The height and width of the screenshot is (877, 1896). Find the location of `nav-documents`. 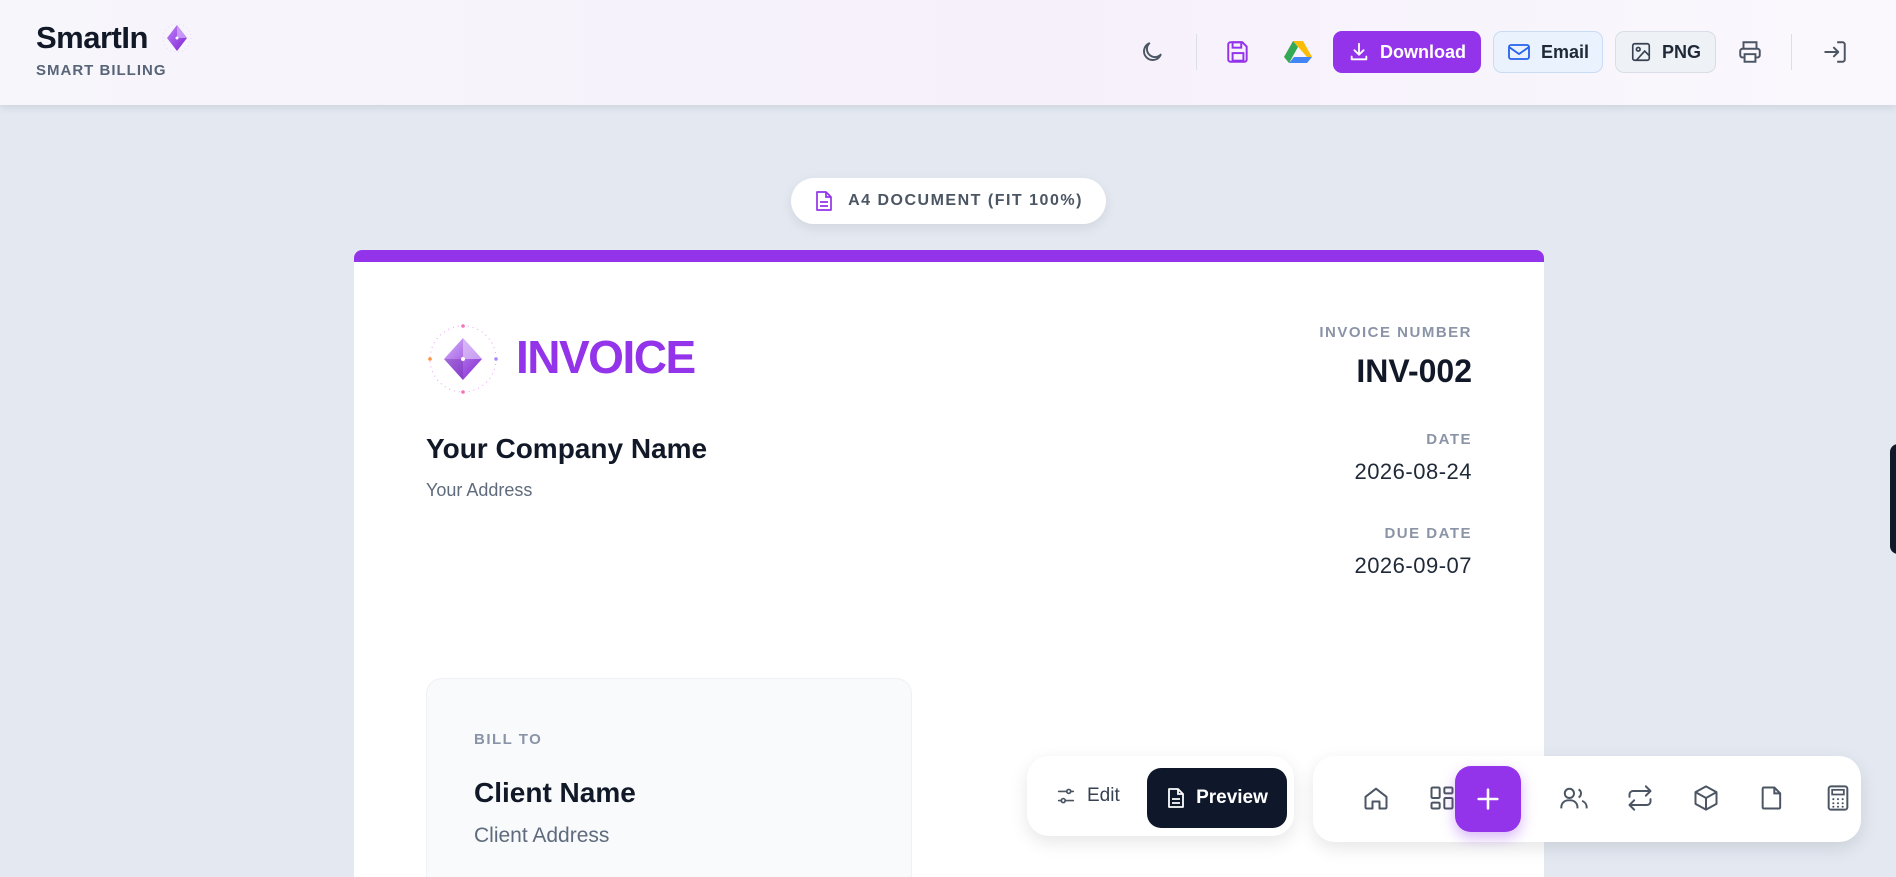

nav-documents is located at coordinates (1772, 798).